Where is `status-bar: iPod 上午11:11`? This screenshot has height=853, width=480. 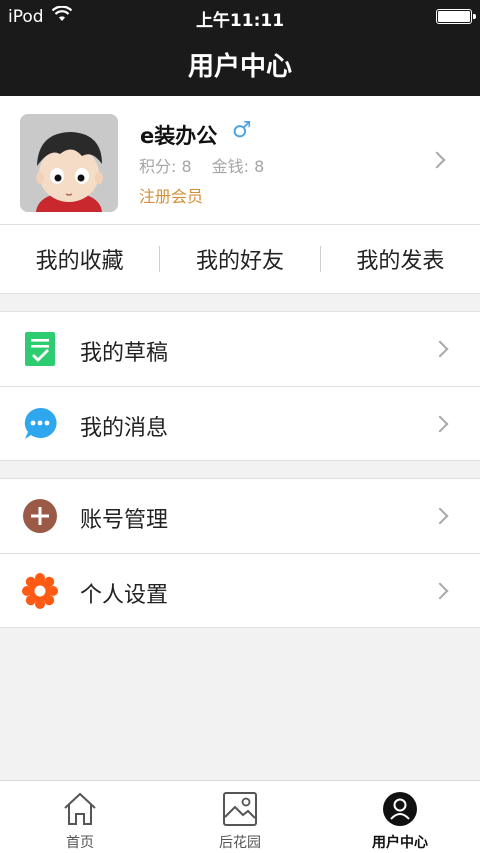
status-bar: iPod 上午11:11 is located at coordinates (240, 16).